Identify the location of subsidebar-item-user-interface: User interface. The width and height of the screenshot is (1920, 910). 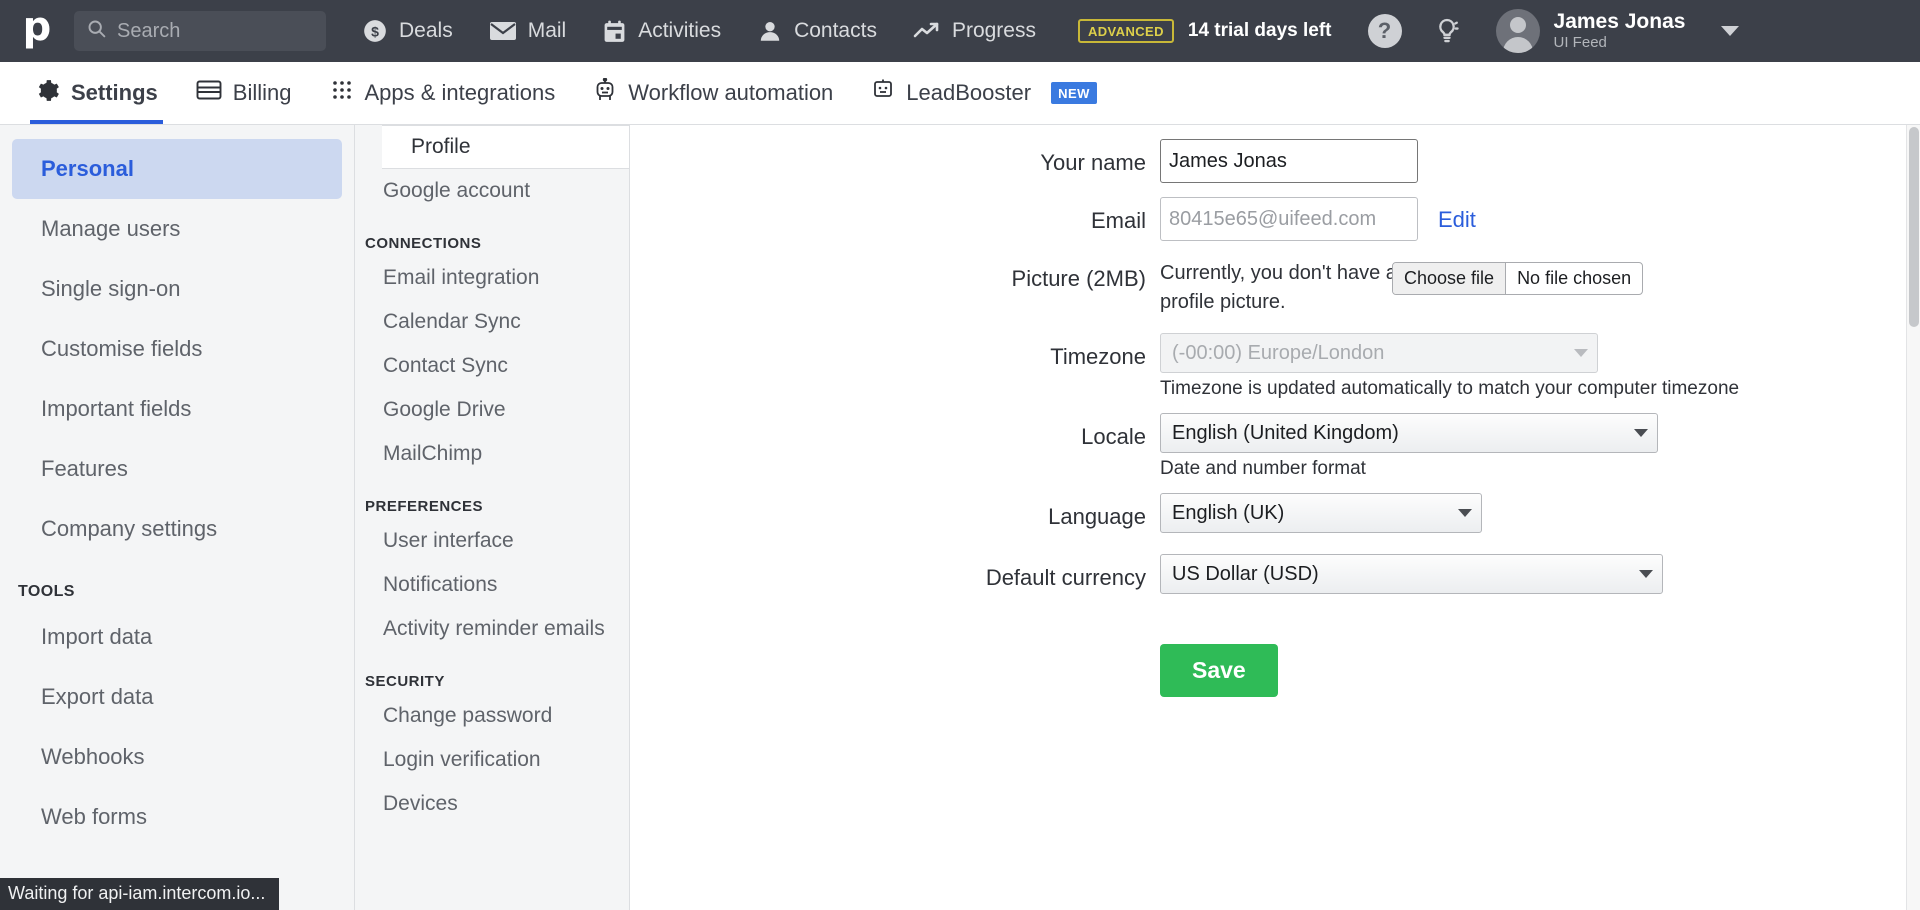
(492, 541).